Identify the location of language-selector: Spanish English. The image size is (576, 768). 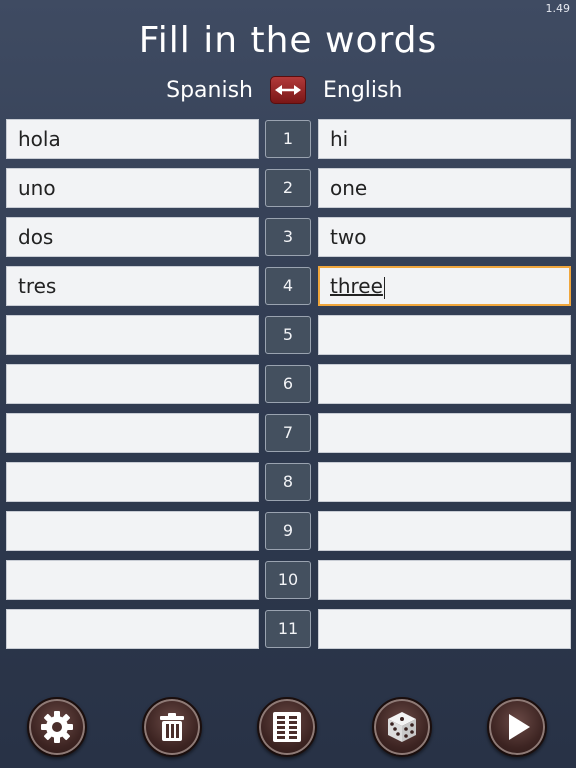
(288, 92).